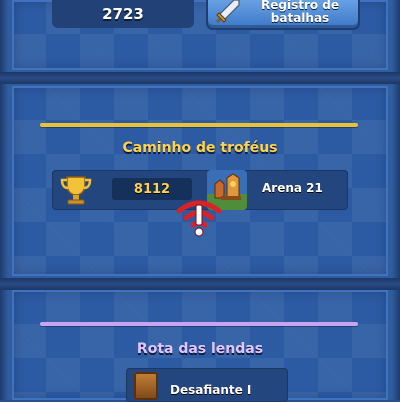  I want to click on trophy-road-title: Caminho de troféus, so click(200, 148).